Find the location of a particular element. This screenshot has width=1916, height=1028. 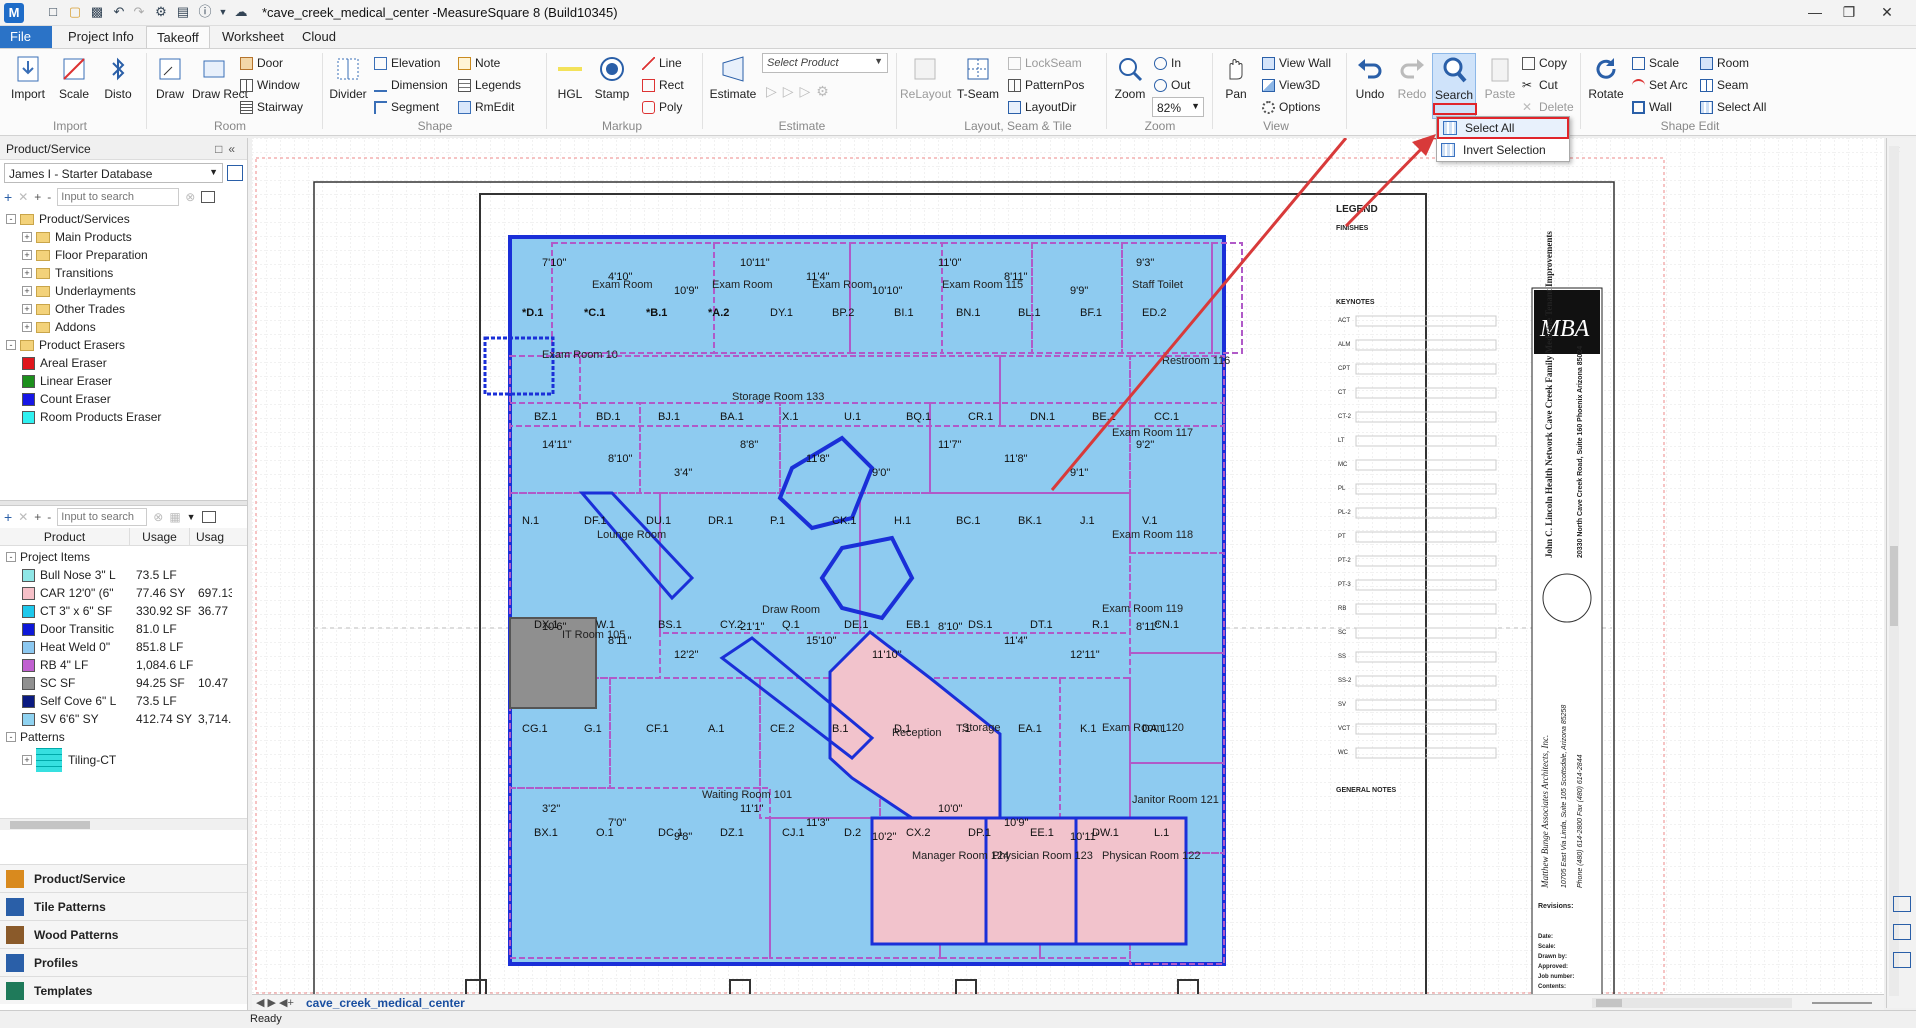

tseam-button: T-Seam is located at coordinates (978, 84).